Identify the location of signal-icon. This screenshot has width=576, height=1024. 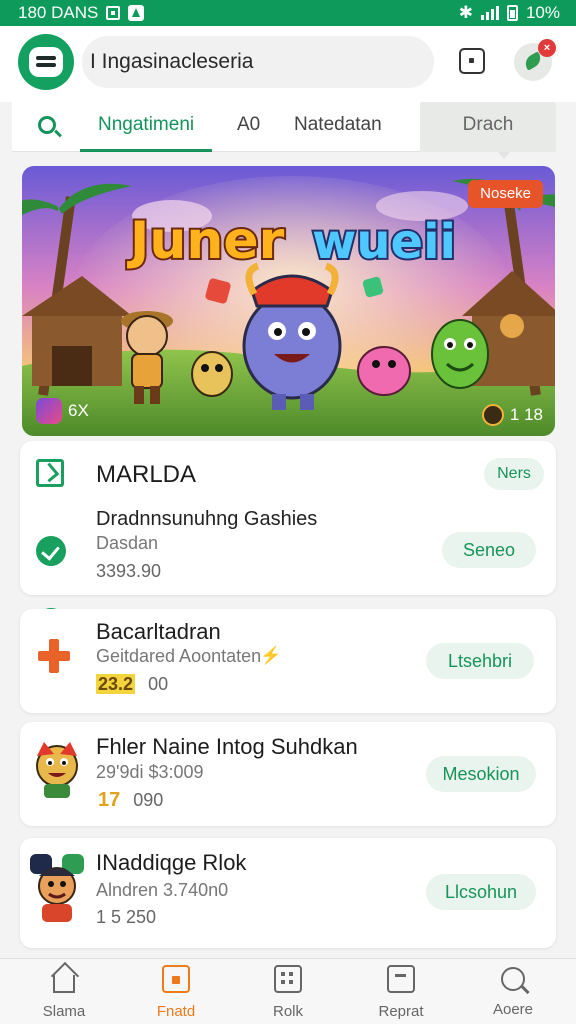
(489, 13).